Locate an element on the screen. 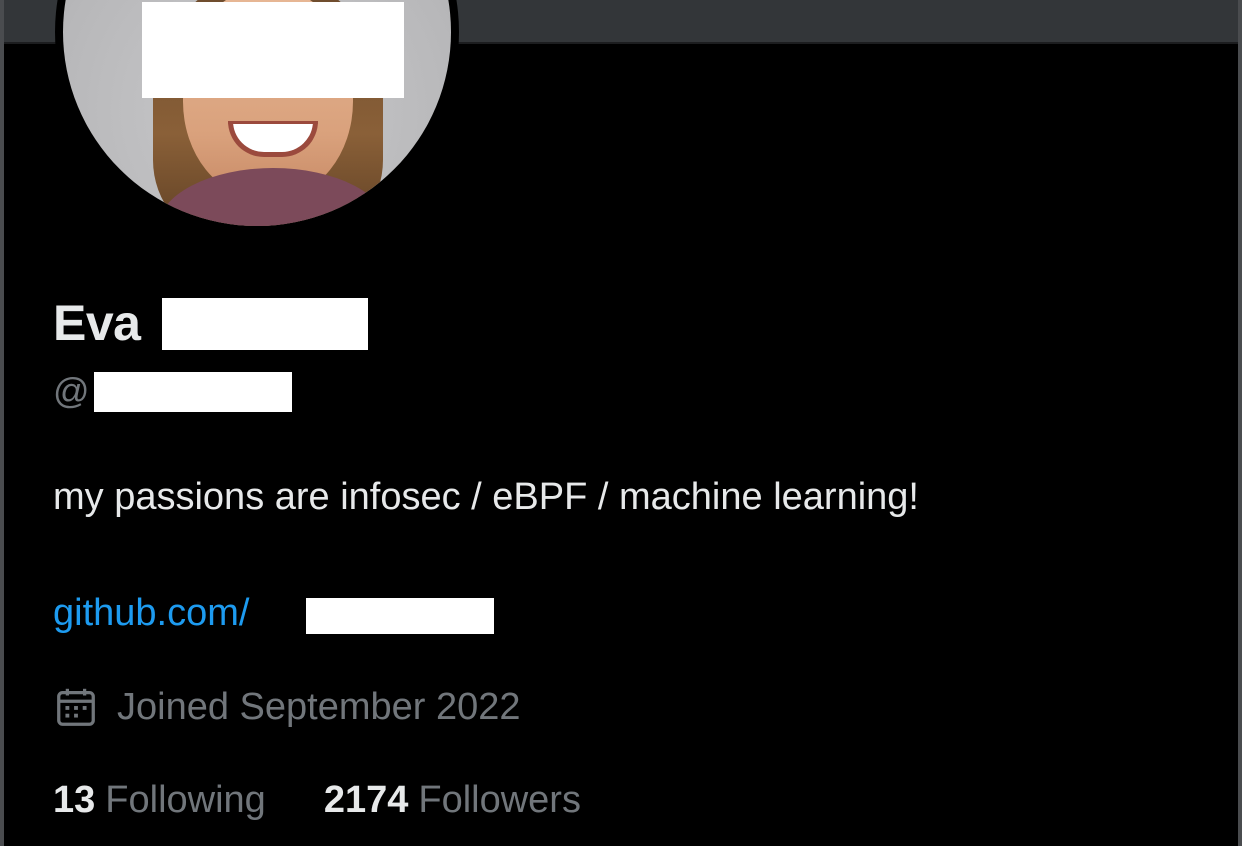  redaction-handle is located at coordinates (193, 392).